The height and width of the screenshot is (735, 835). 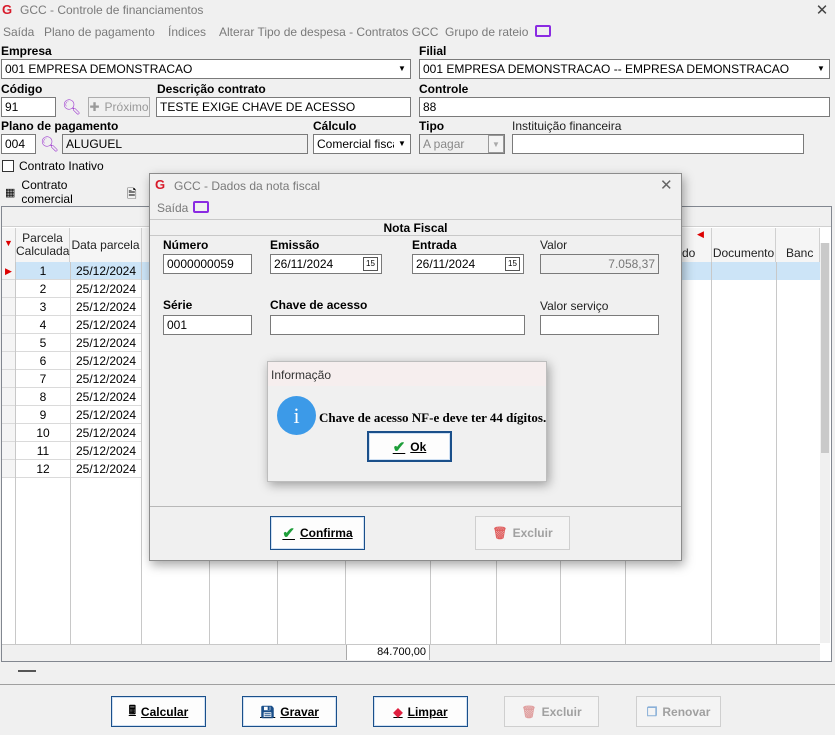 What do you see at coordinates (798, 245) in the screenshot?
I see `header-banco: Banc` at bounding box center [798, 245].